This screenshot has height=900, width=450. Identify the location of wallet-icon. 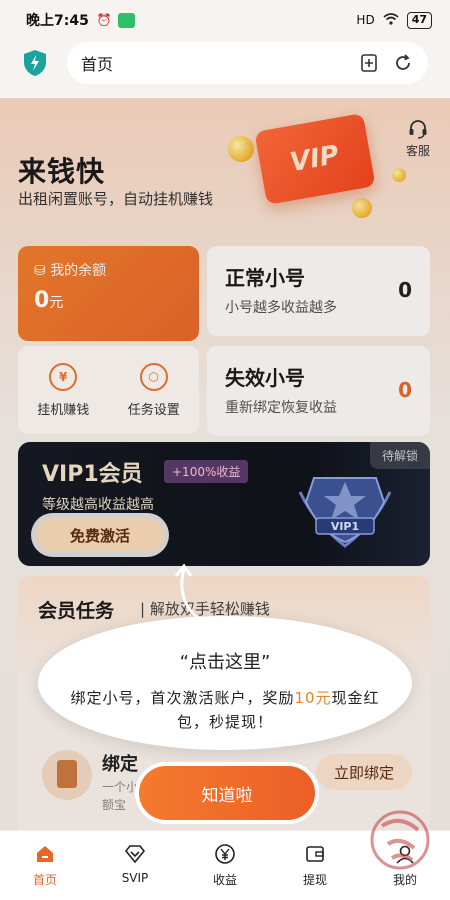
(315, 854).